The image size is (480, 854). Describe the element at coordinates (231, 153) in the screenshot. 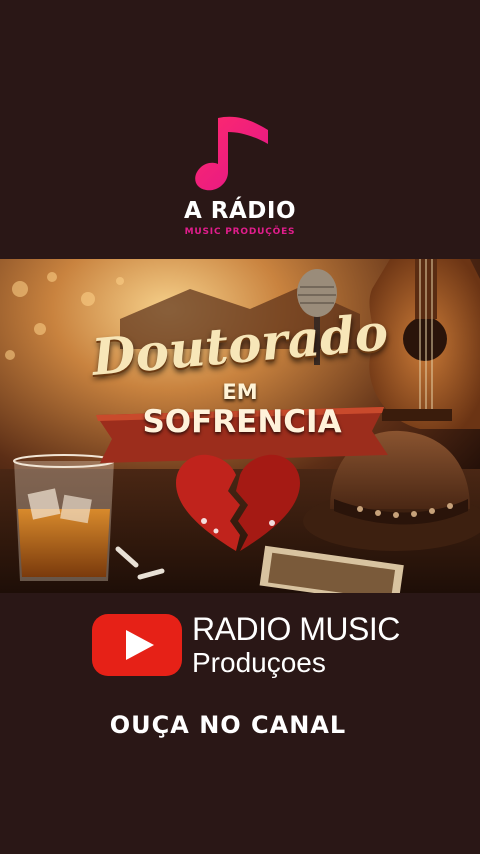

I see `music-note-icon` at that location.